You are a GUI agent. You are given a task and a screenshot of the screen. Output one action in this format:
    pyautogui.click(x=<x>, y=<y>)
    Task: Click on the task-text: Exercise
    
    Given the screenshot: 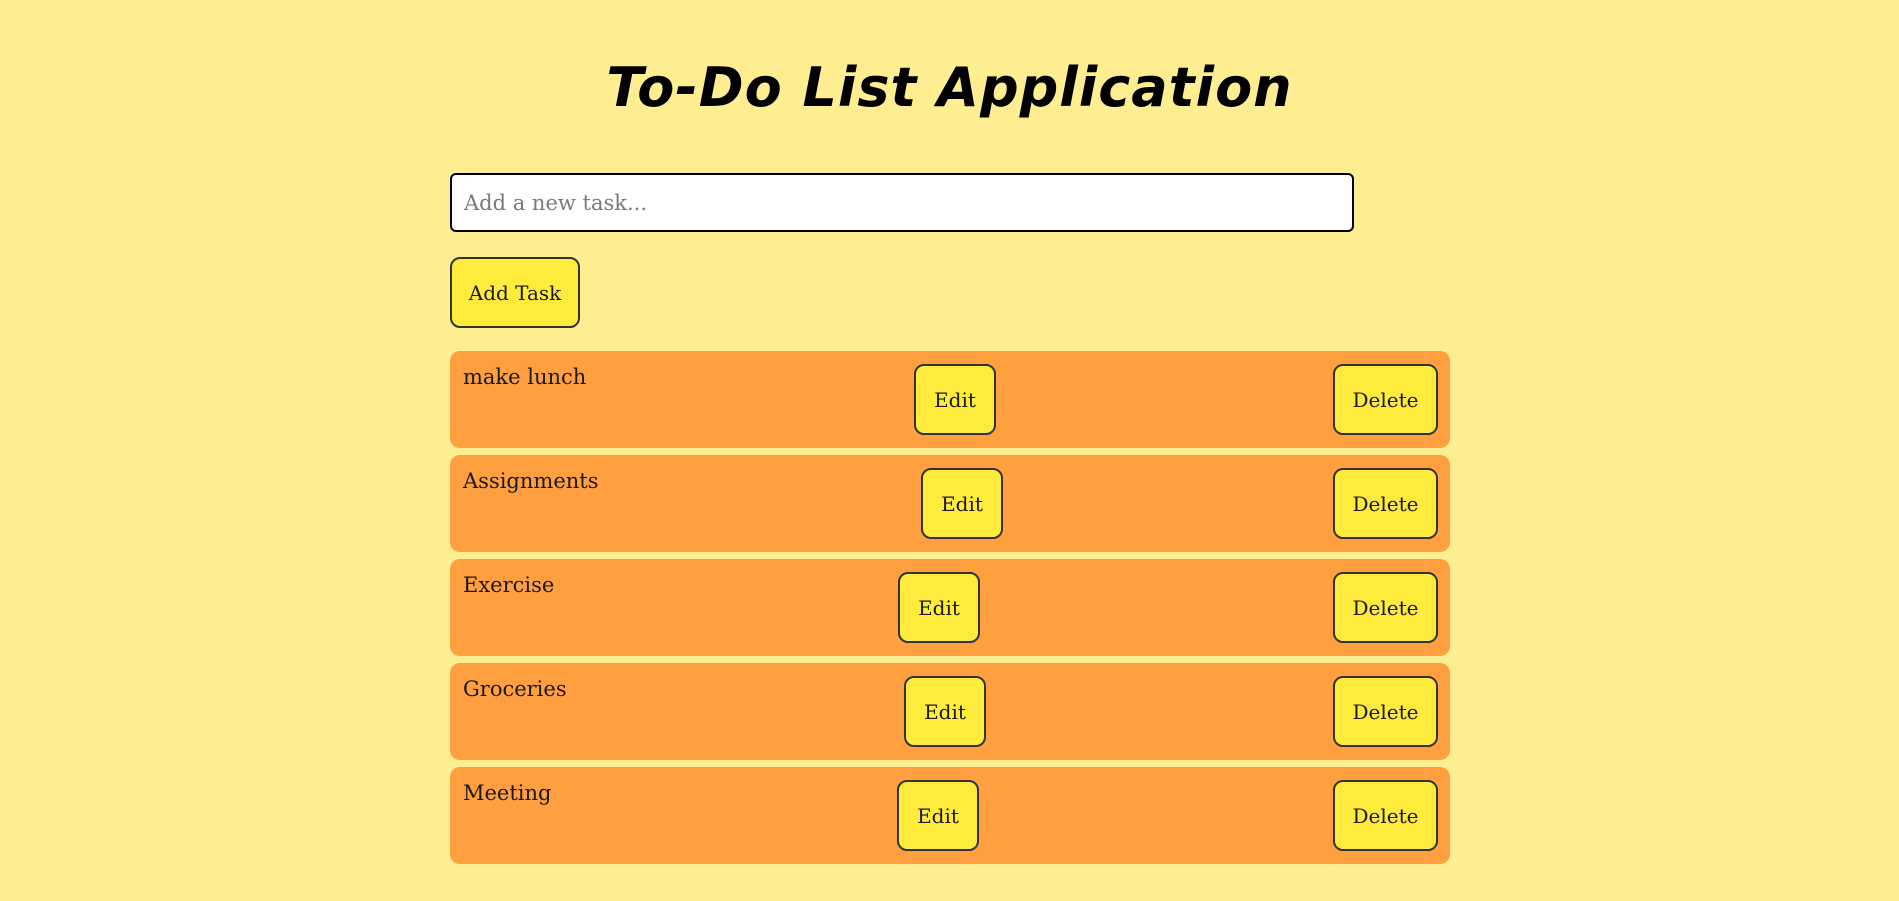 What is the action you would take?
    pyautogui.click(x=509, y=585)
    